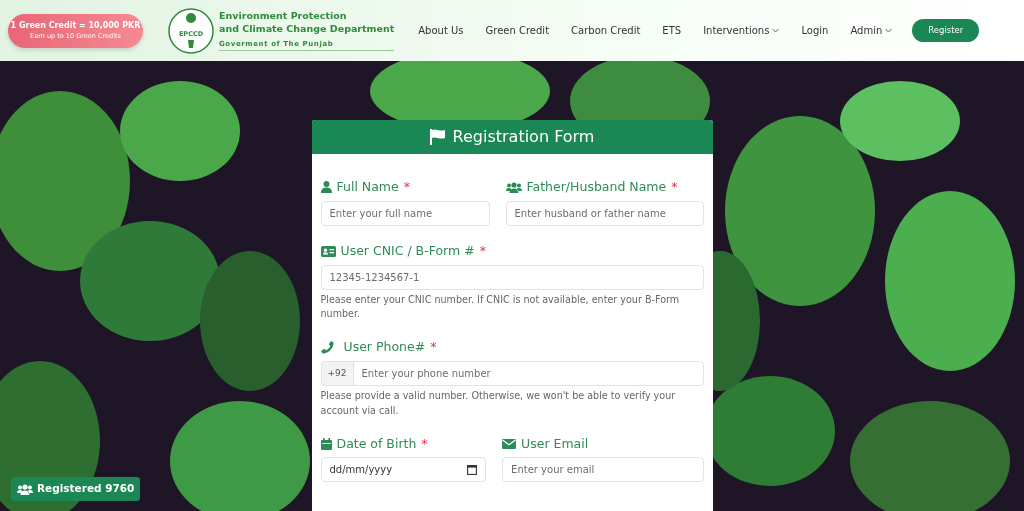  I want to click on field-label: User CNIC / B-Form #, so click(407, 250).